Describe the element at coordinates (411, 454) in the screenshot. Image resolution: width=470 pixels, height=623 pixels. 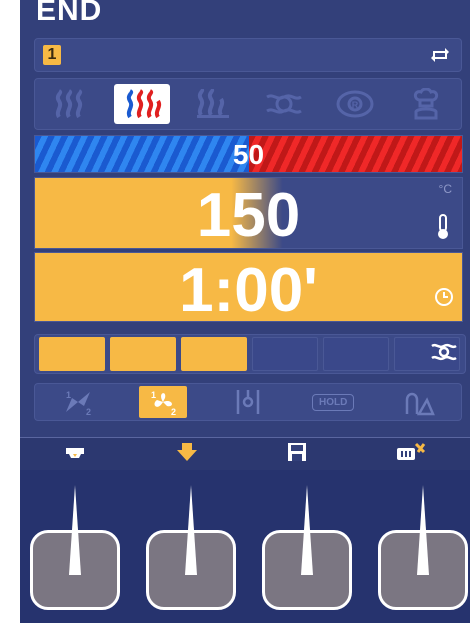
I see `service-icon` at that location.